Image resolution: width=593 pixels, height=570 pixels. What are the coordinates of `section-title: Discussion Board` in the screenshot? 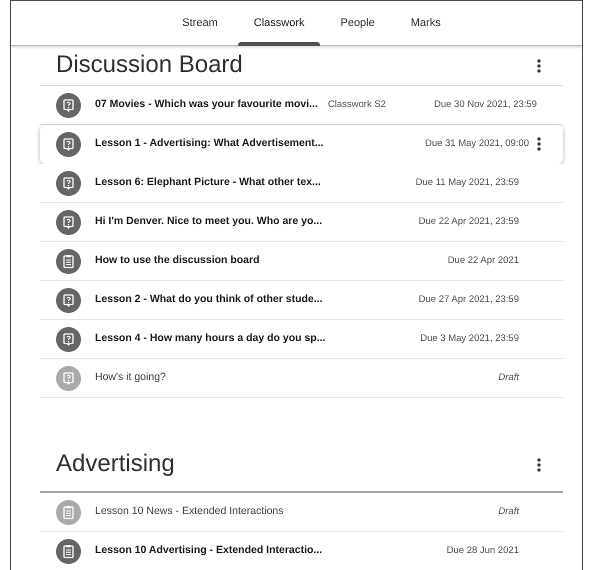 It's located at (149, 65).